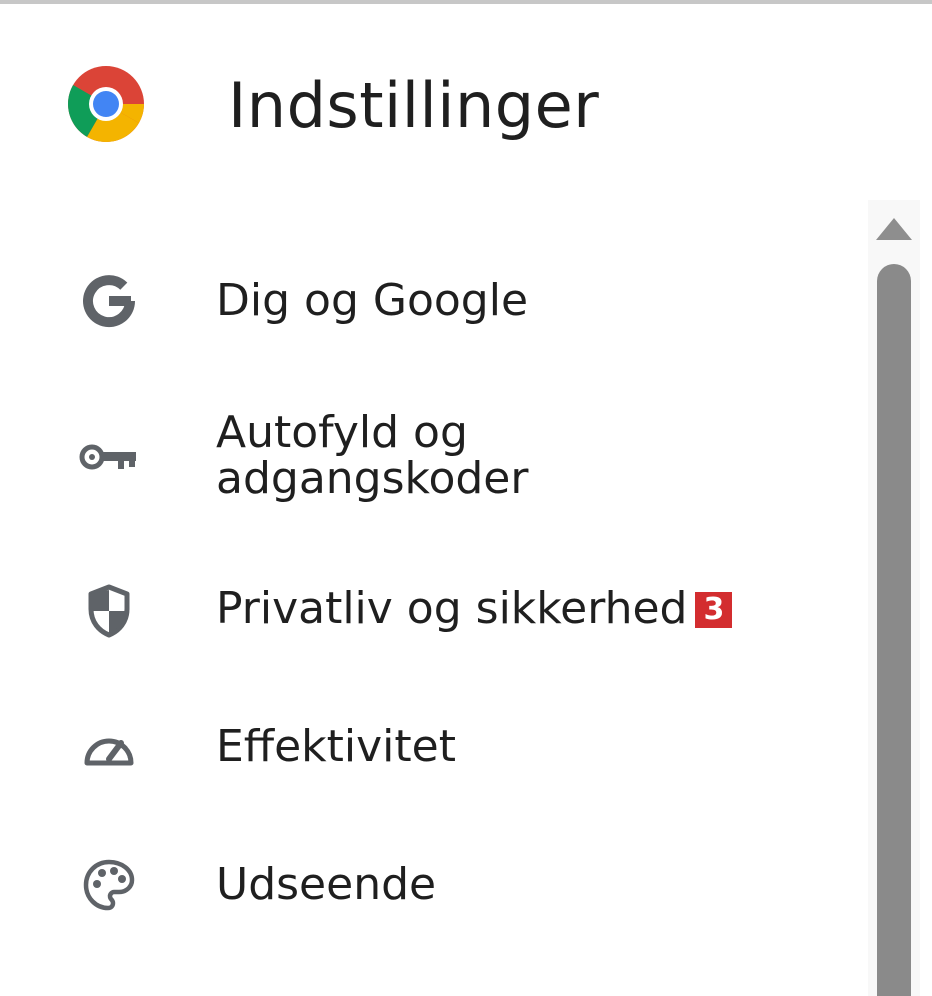  Describe the element at coordinates (109, 885) in the screenshot. I see `palette-icon` at that location.